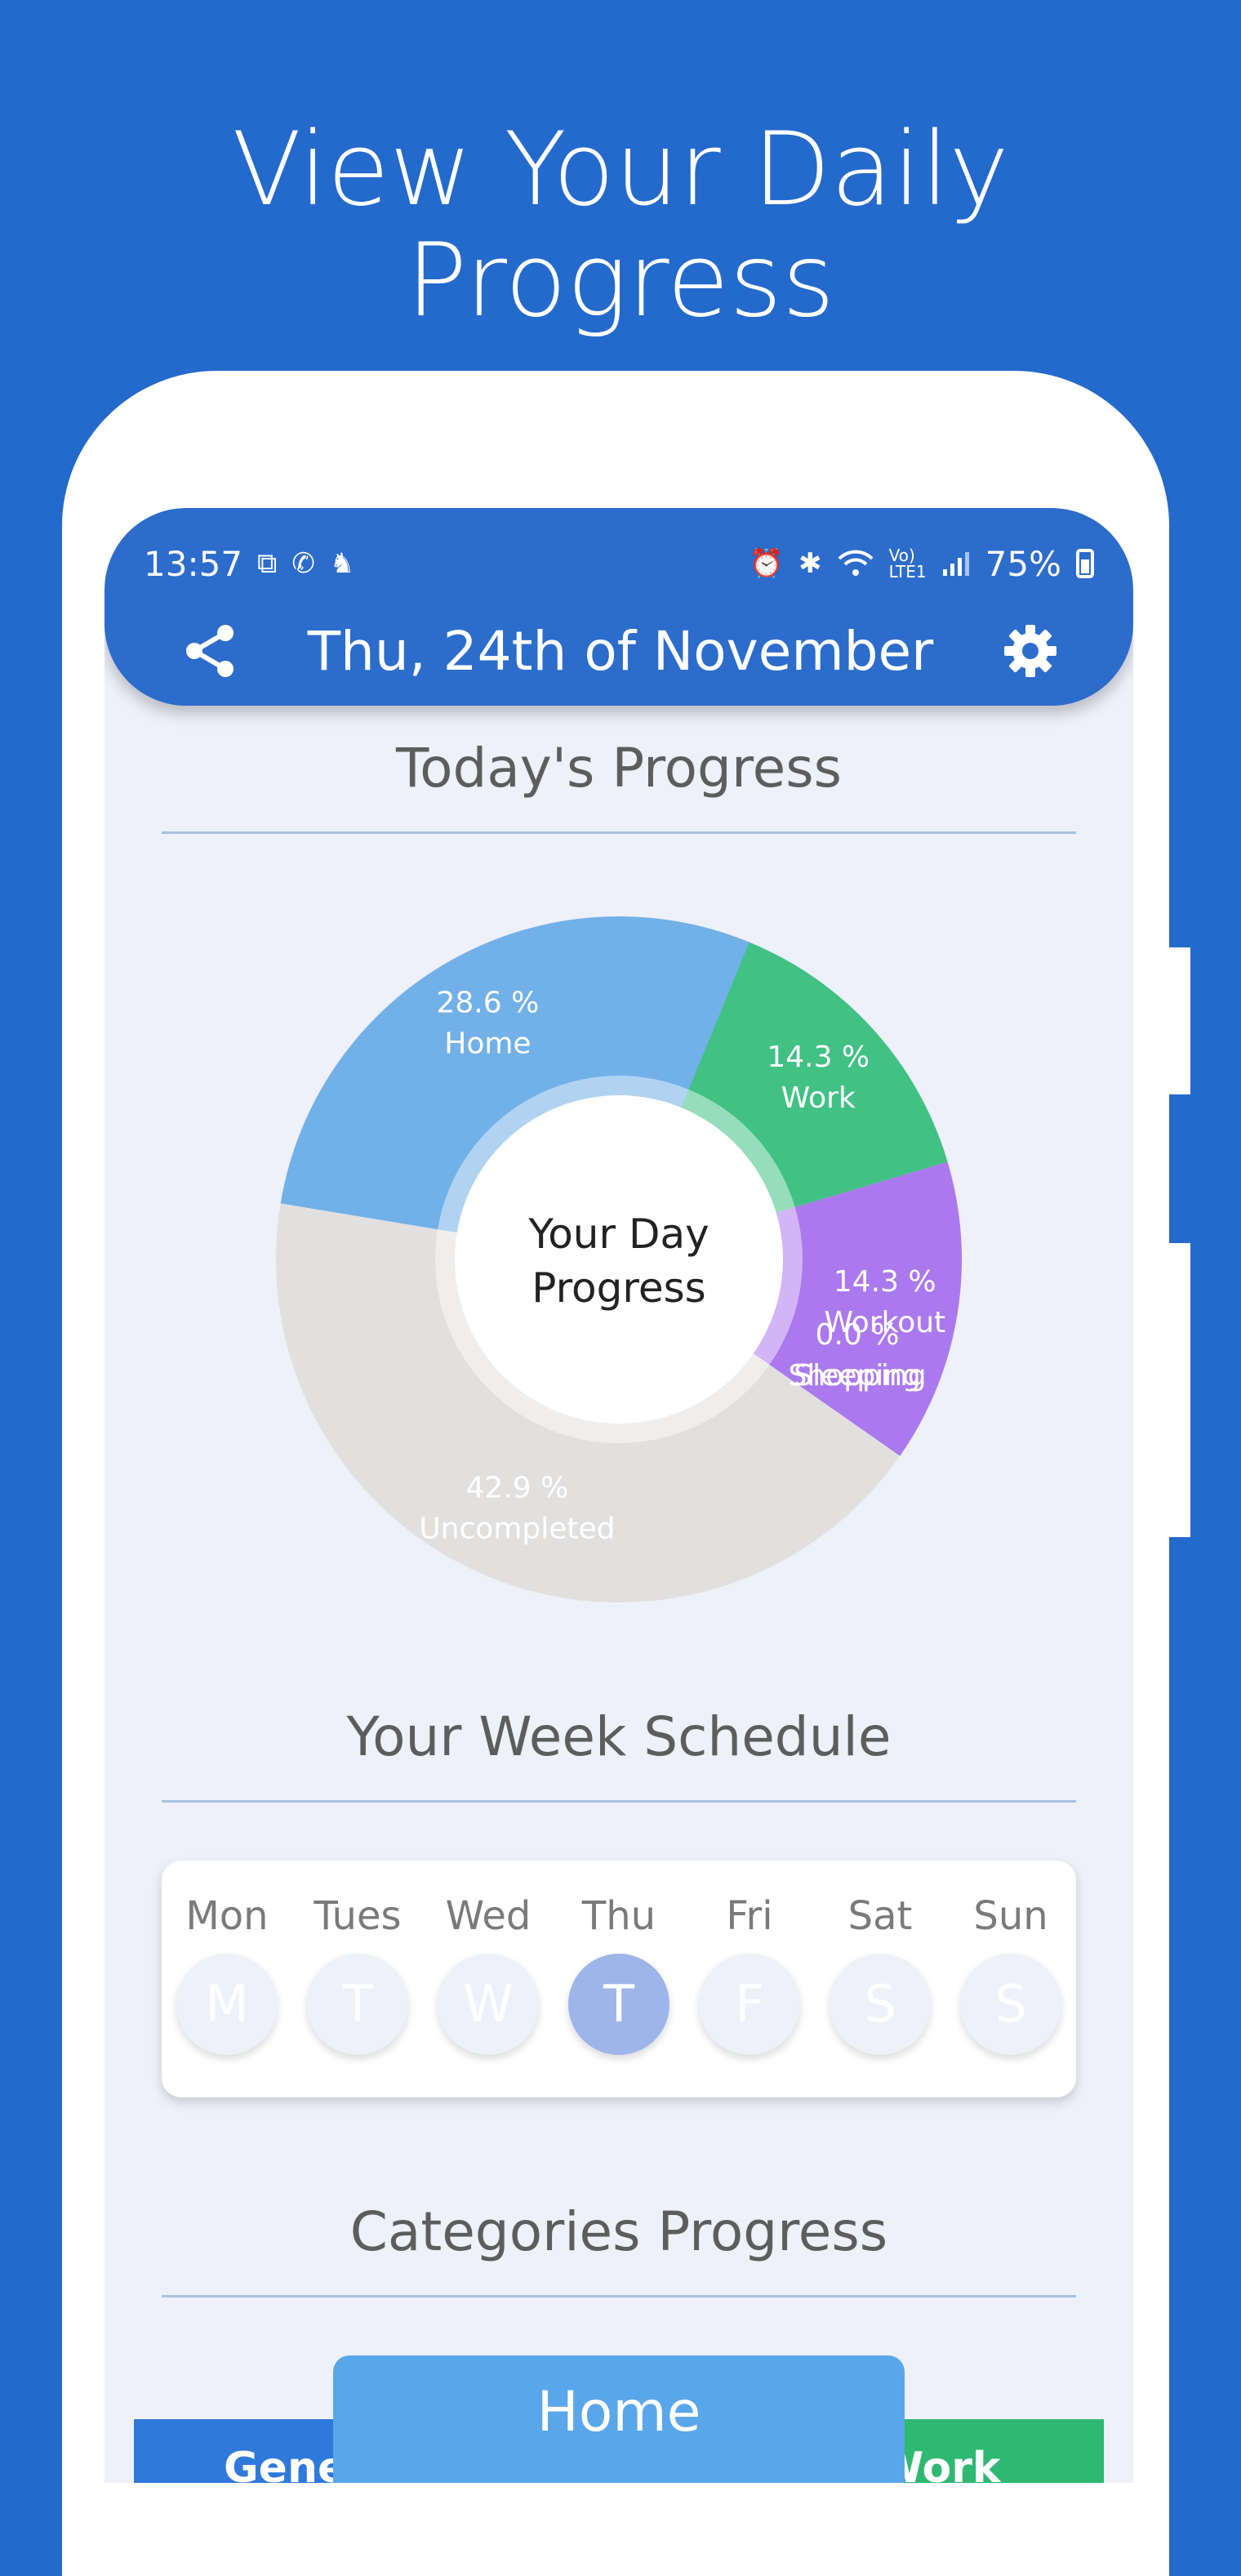  I want to click on status-time: 13:57, so click(193, 563).